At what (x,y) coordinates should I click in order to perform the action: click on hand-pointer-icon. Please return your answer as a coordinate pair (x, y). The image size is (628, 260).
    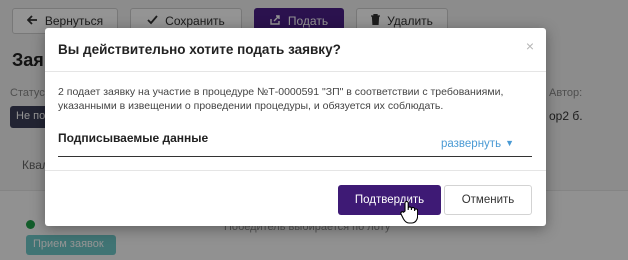
    Looking at the image, I should click on (409, 212).